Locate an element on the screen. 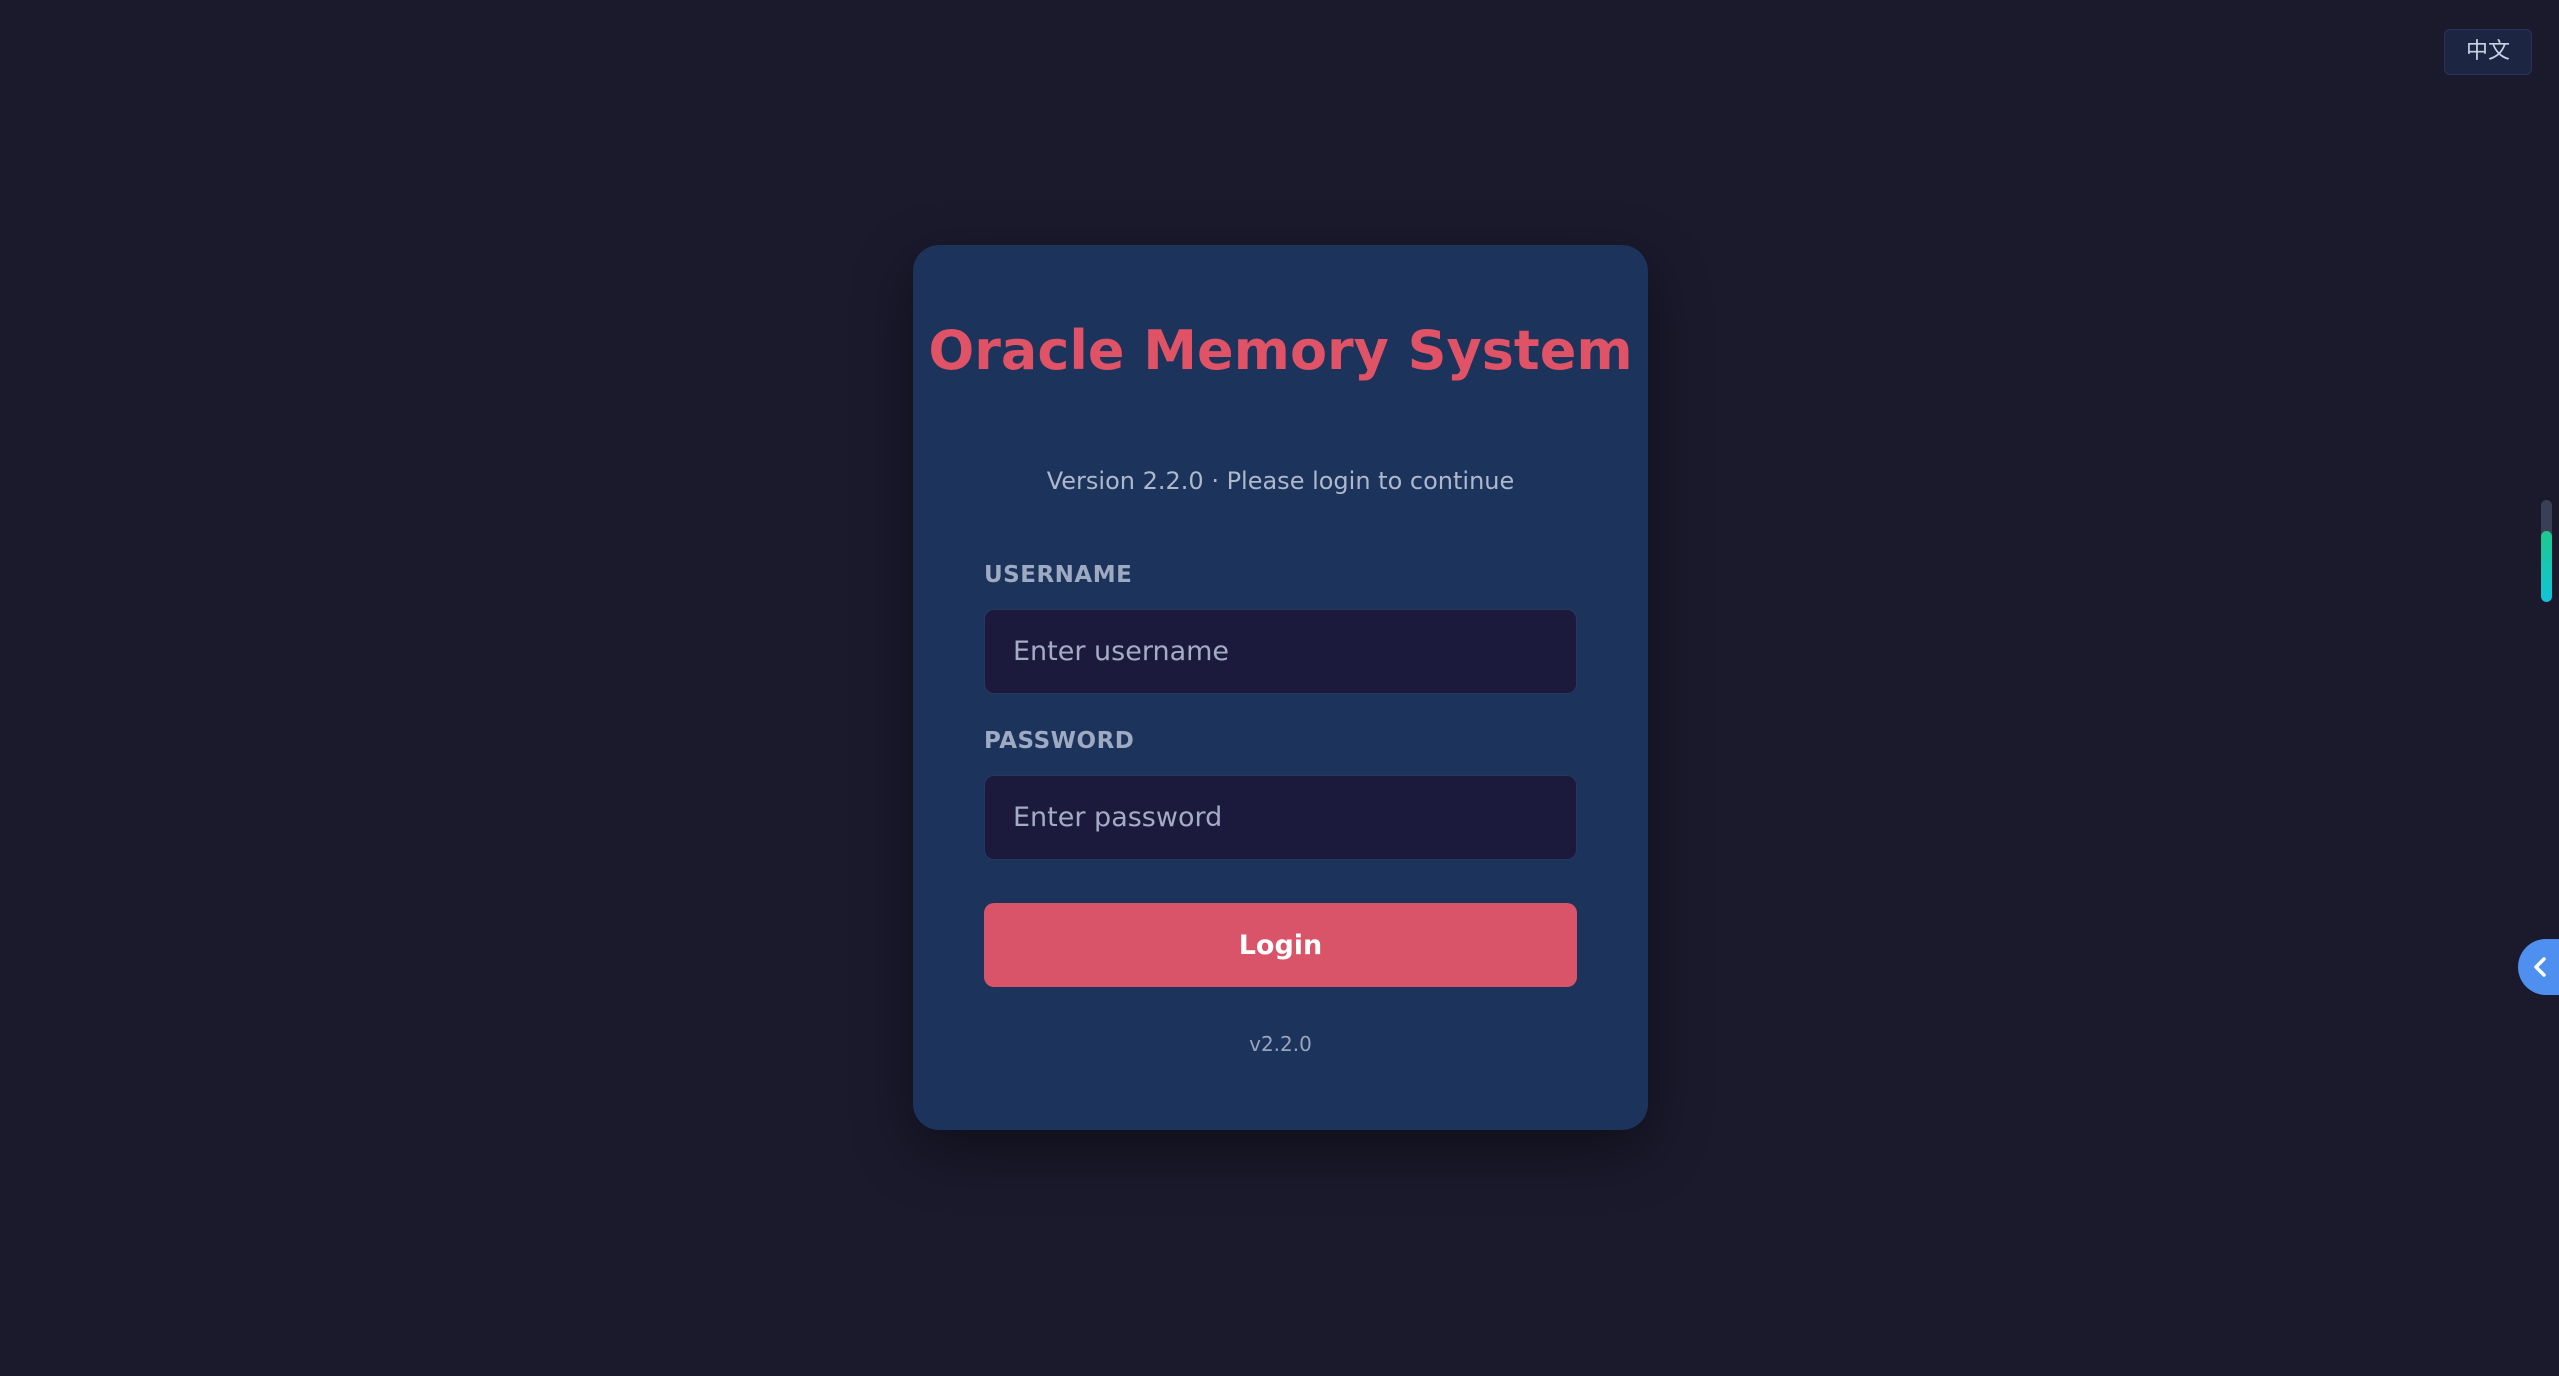  chevron-left-icon is located at coordinates (2540, 967).